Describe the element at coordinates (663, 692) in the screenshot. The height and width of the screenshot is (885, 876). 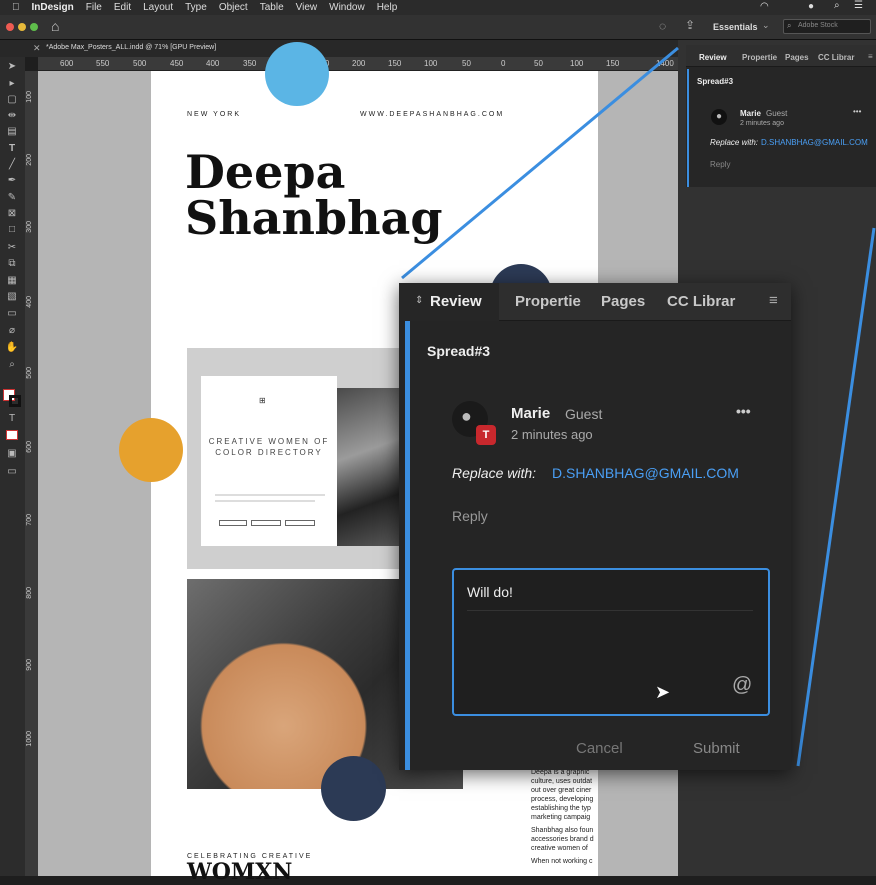
I see `mouse-cursor-icon: ➤` at that location.